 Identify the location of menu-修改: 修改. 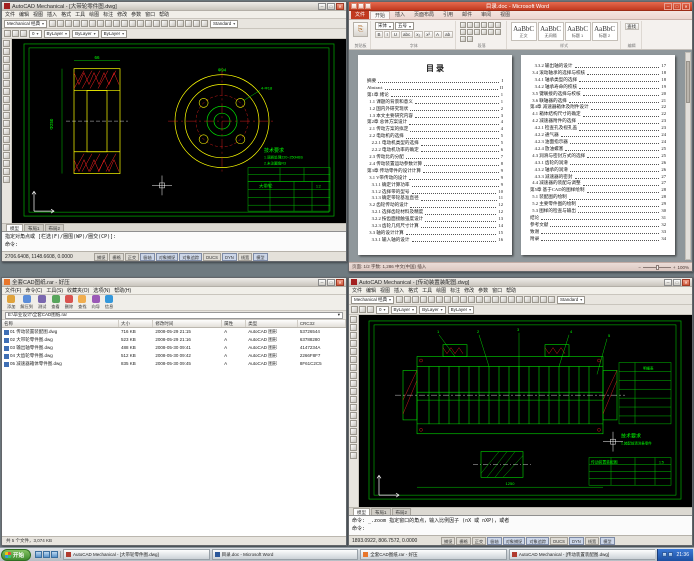
(122, 14).